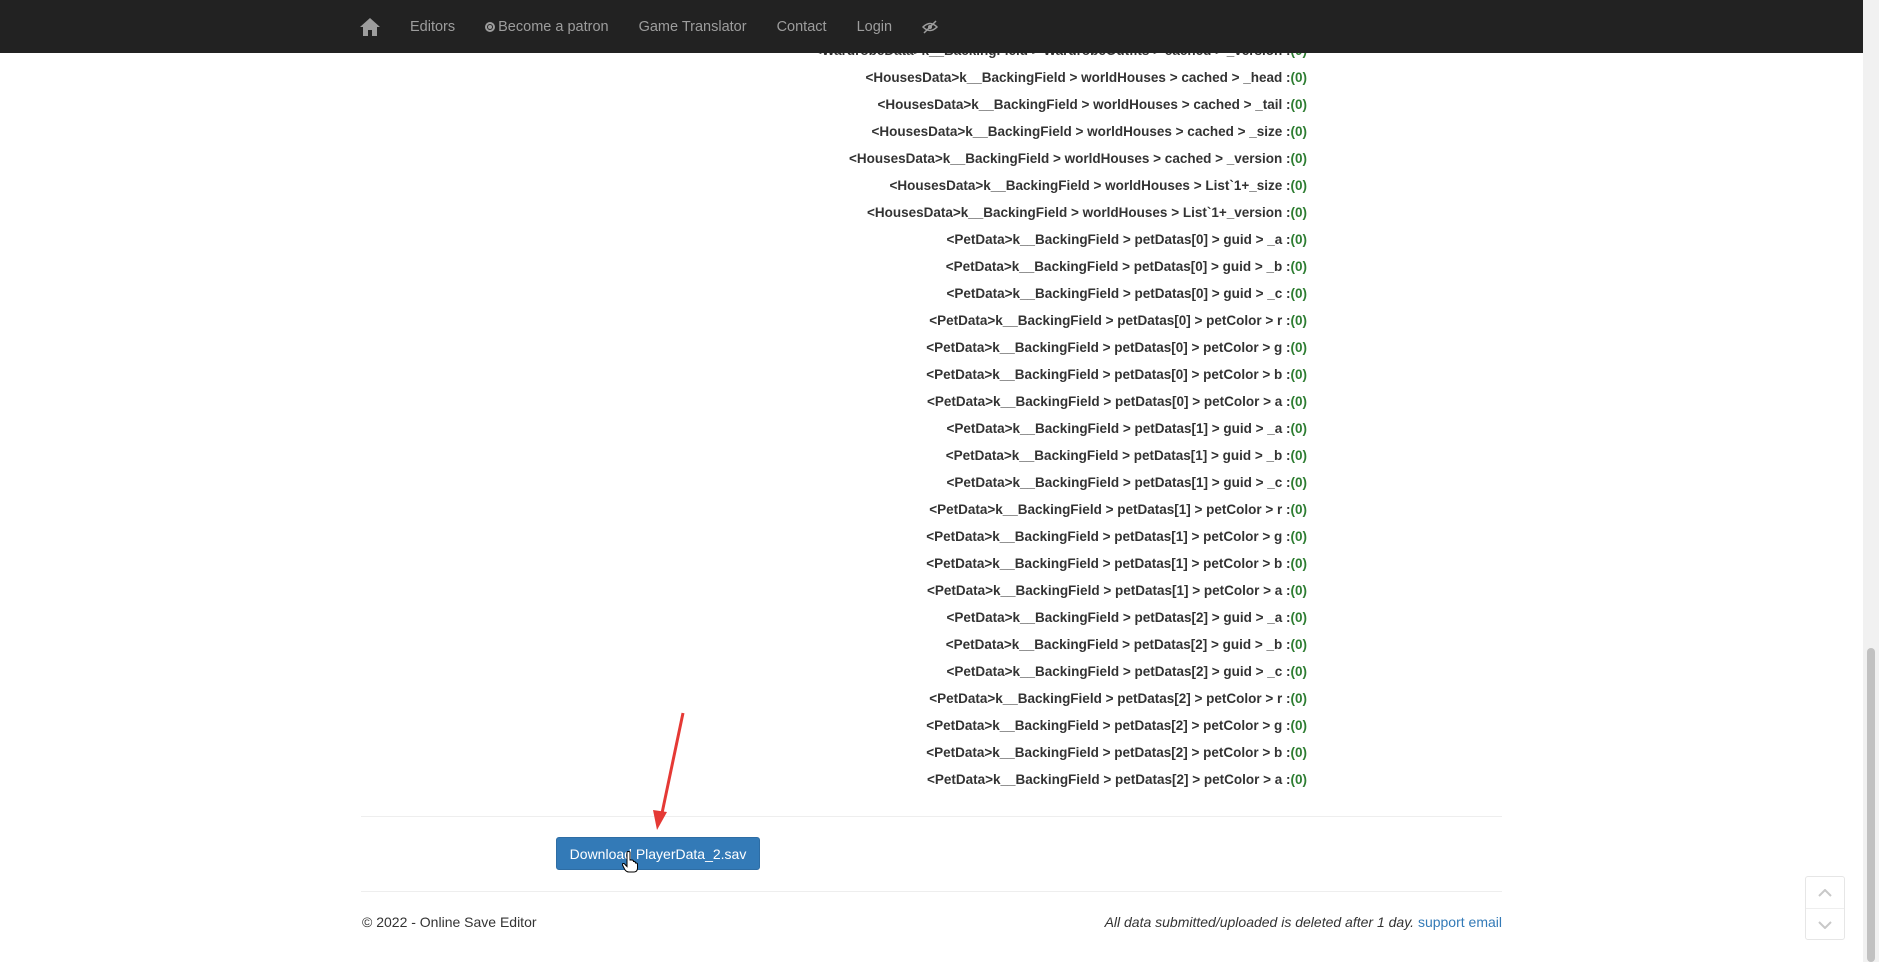 The image size is (1879, 962). What do you see at coordinates (630, 862) in the screenshot?
I see `hand-cursor-icon` at bounding box center [630, 862].